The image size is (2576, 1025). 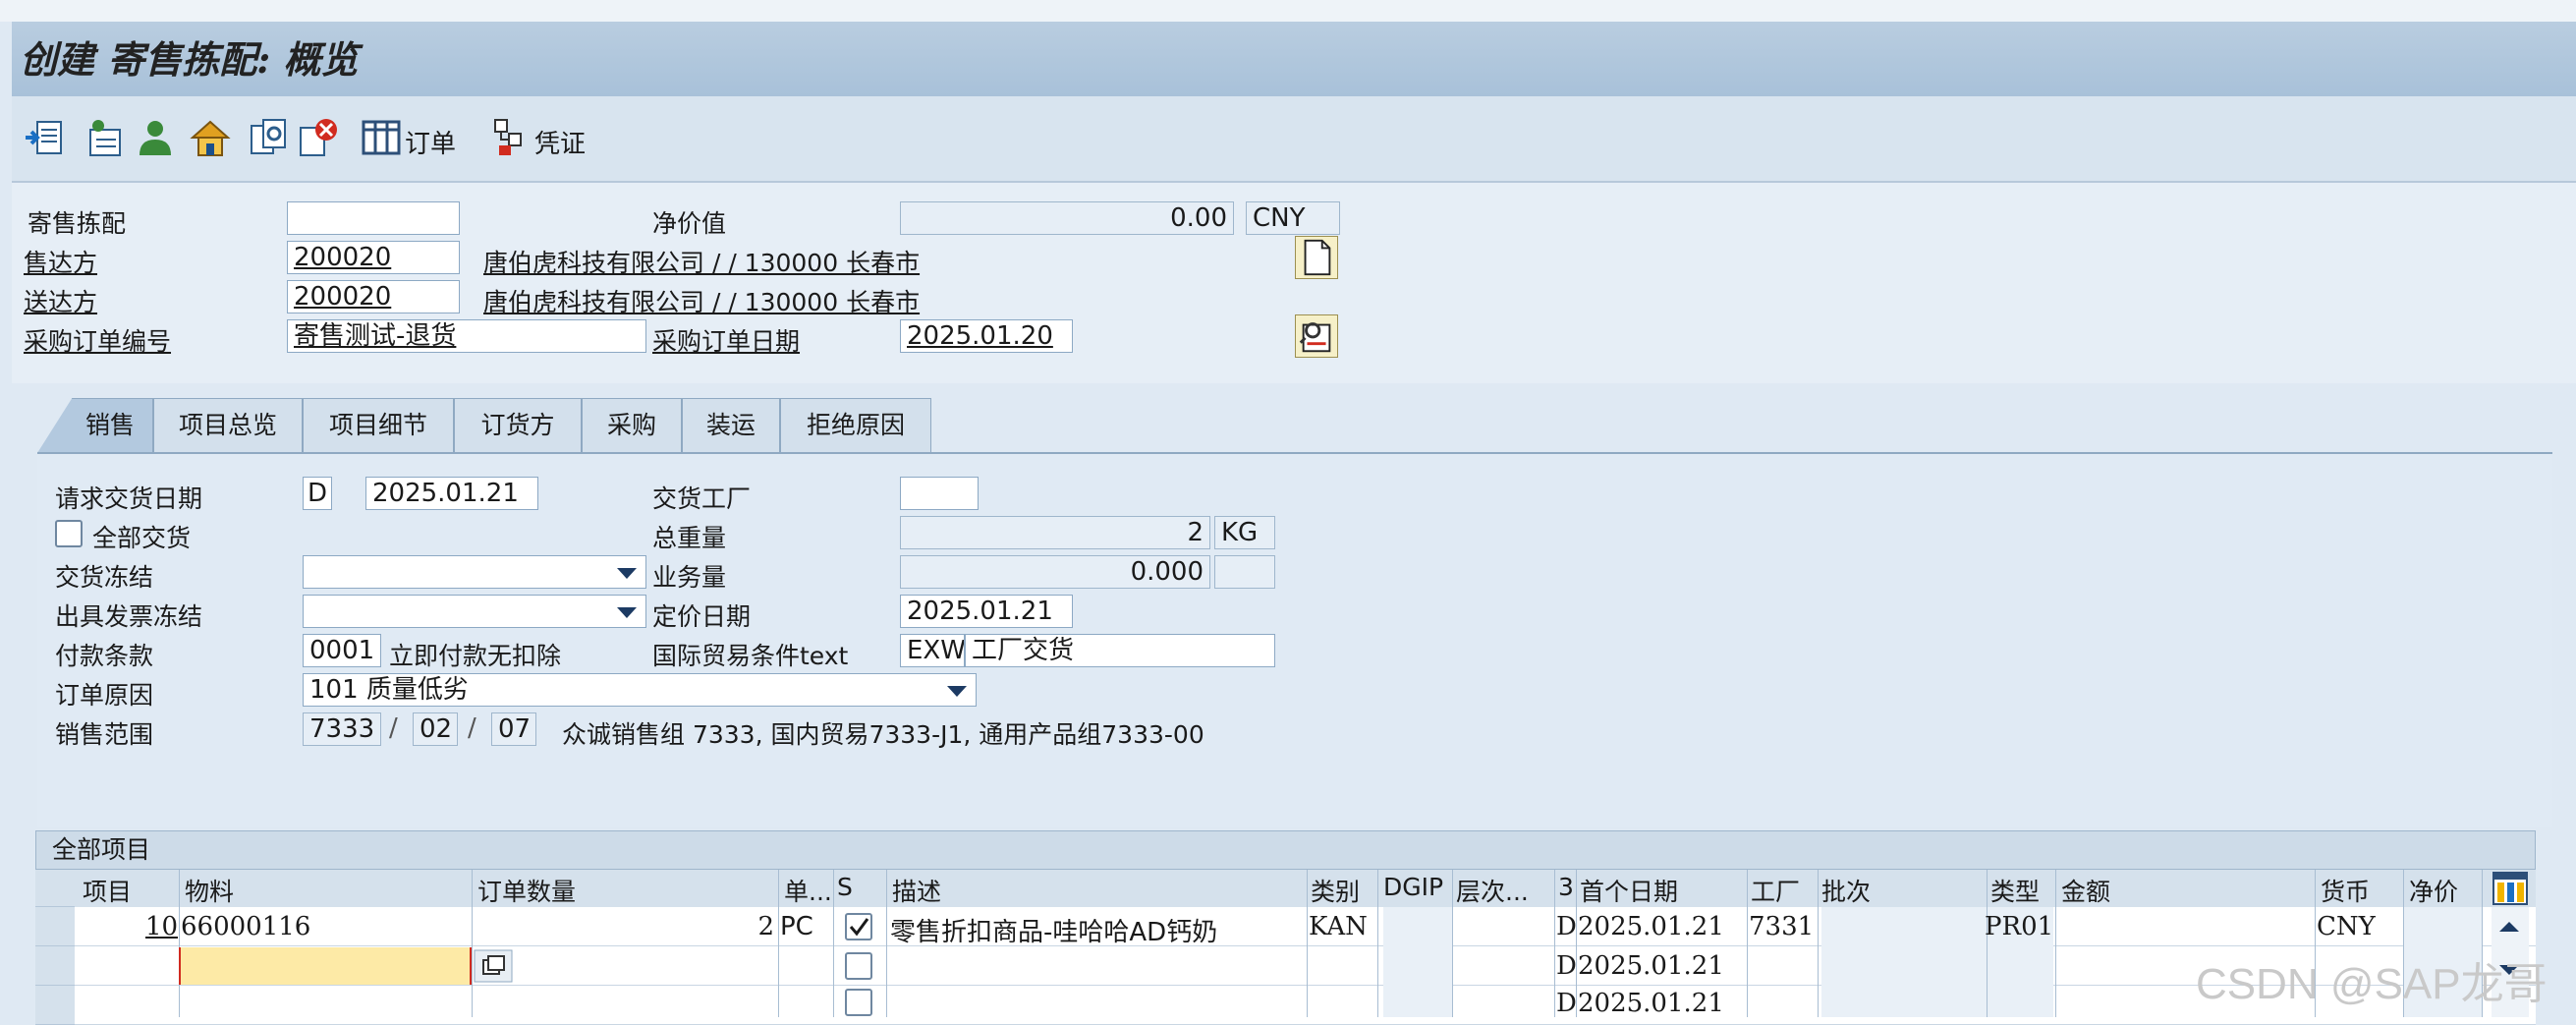 I want to click on tab-item-detail: 项目细节, so click(x=378, y=425).